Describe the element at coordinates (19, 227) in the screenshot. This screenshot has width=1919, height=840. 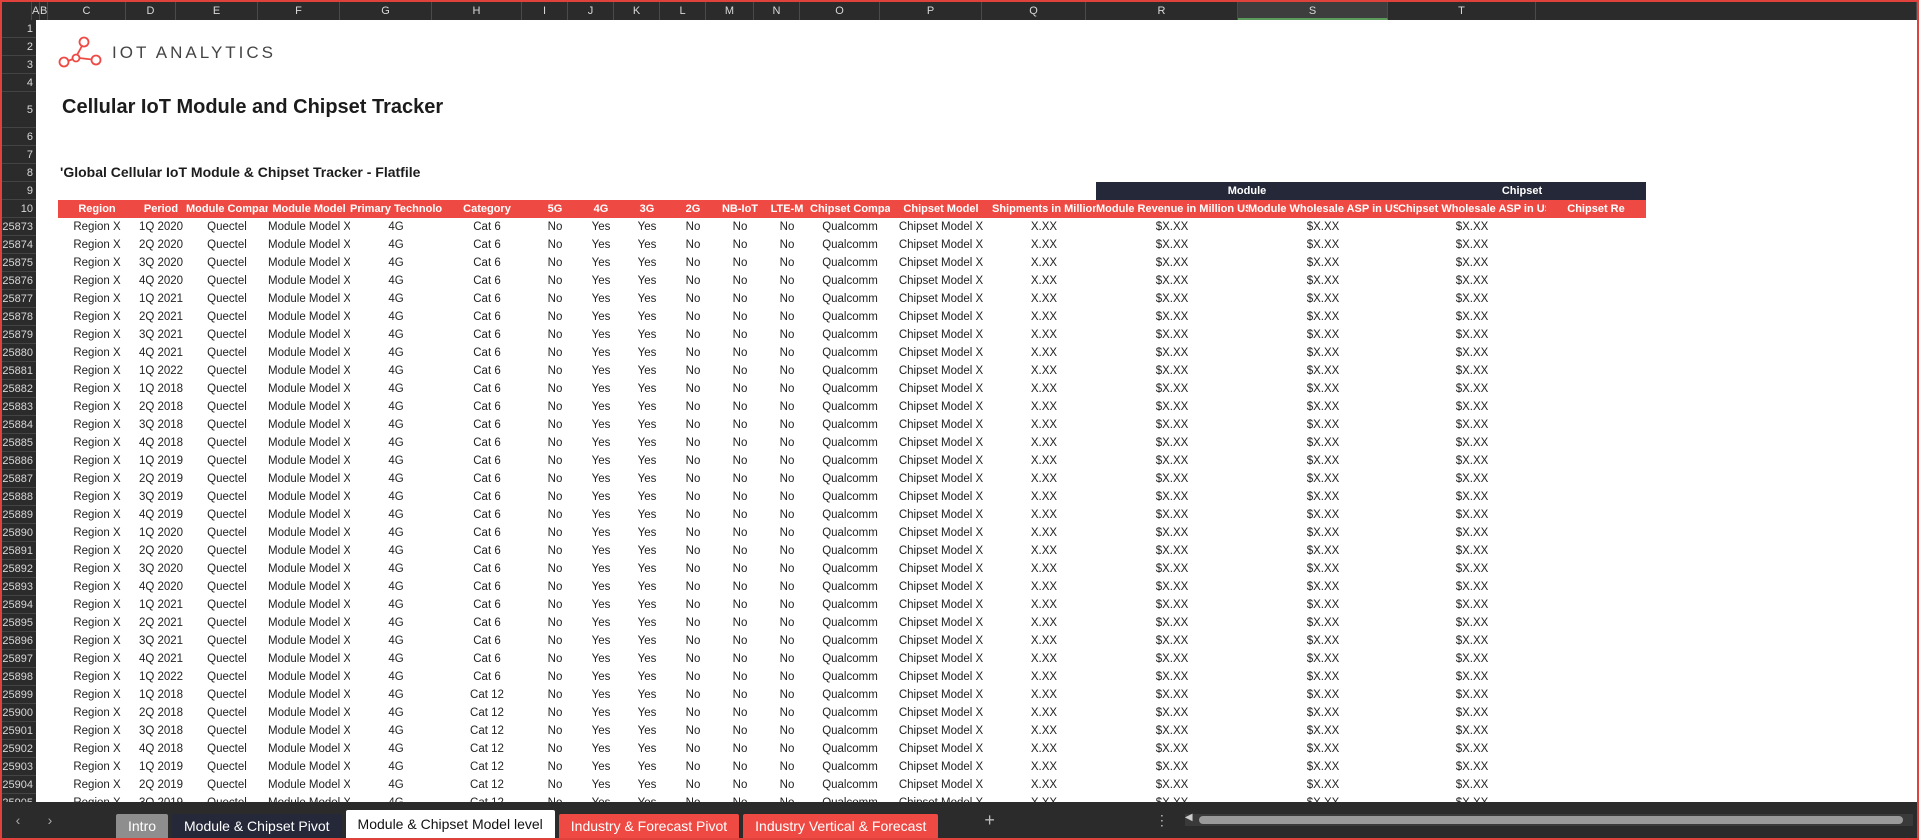
I see `row-header: 25873` at that location.